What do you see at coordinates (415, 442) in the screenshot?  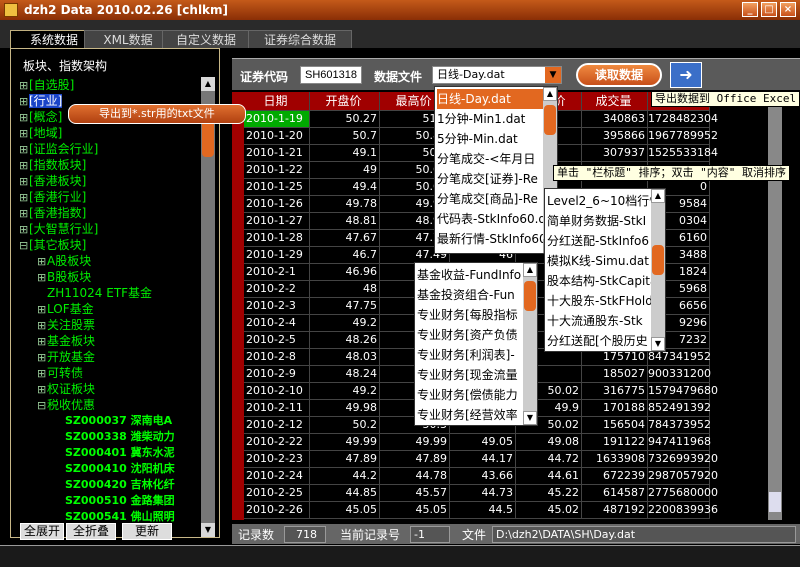 I see `table-cell: 49.99` at bounding box center [415, 442].